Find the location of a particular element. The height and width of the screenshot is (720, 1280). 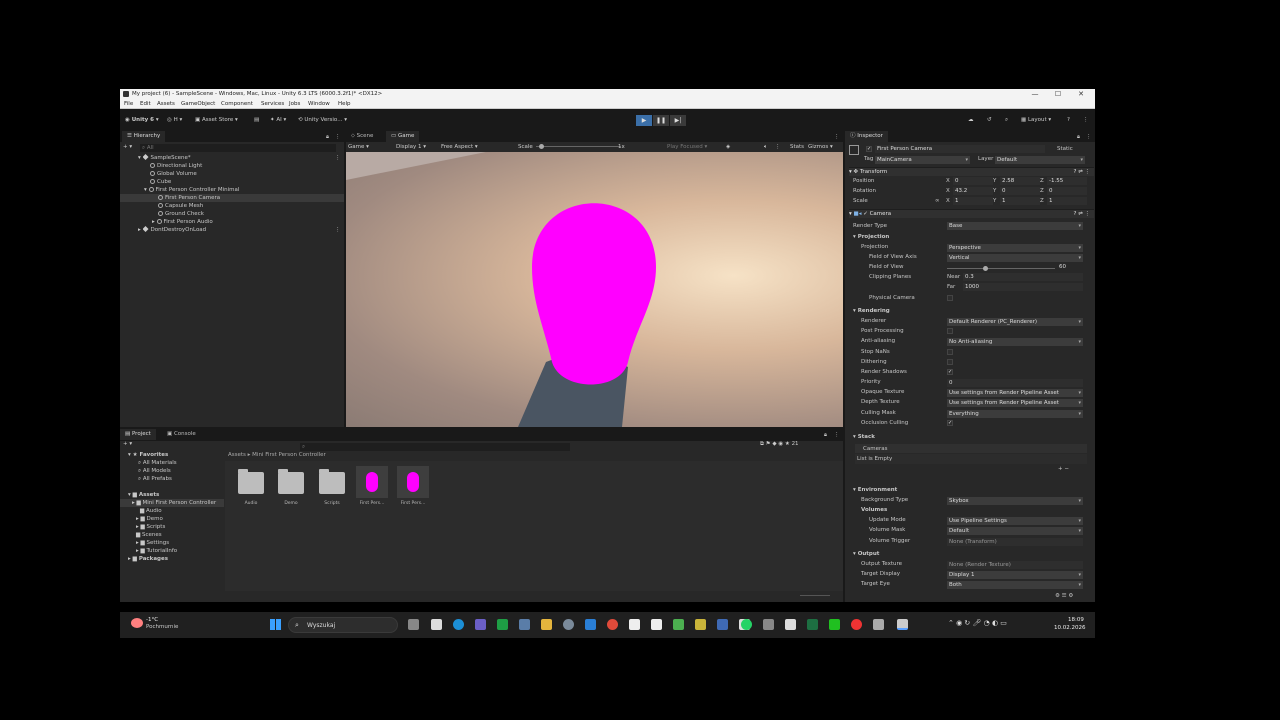

status-icons: ⚙ ☰ ⚙ is located at coordinates (1064, 596).